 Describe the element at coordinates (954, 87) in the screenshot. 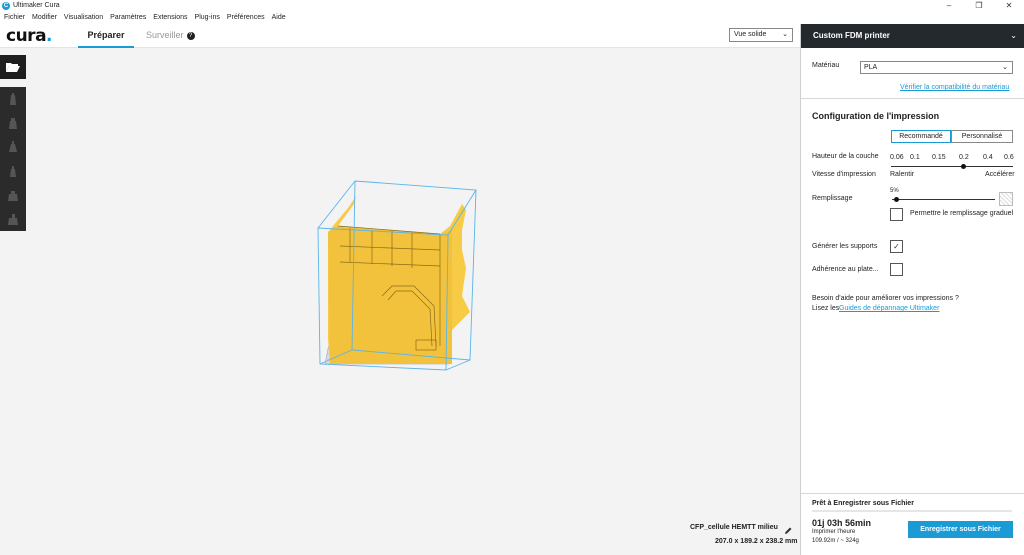

I see `material-compat-link: Vérifier la compatibilité du matériau` at that location.